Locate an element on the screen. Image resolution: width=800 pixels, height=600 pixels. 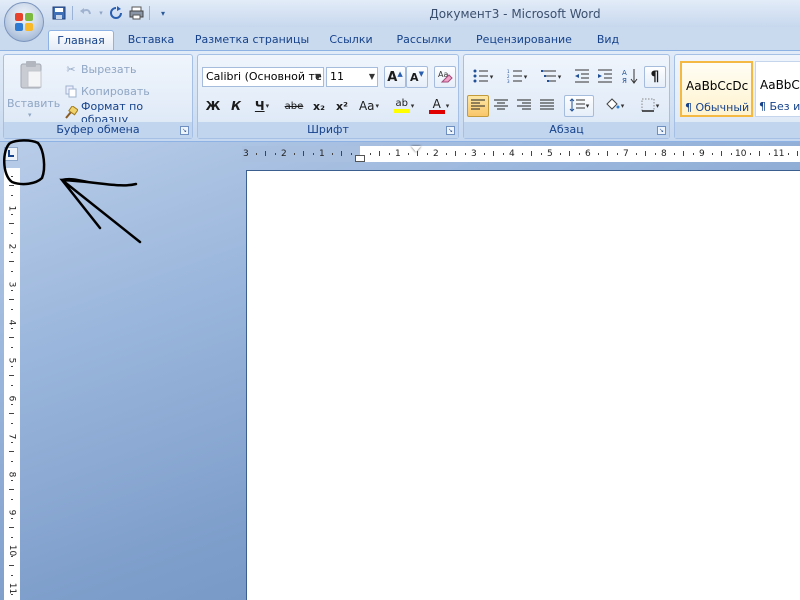
tab-home: Главная is located at coordinates (81, 40).